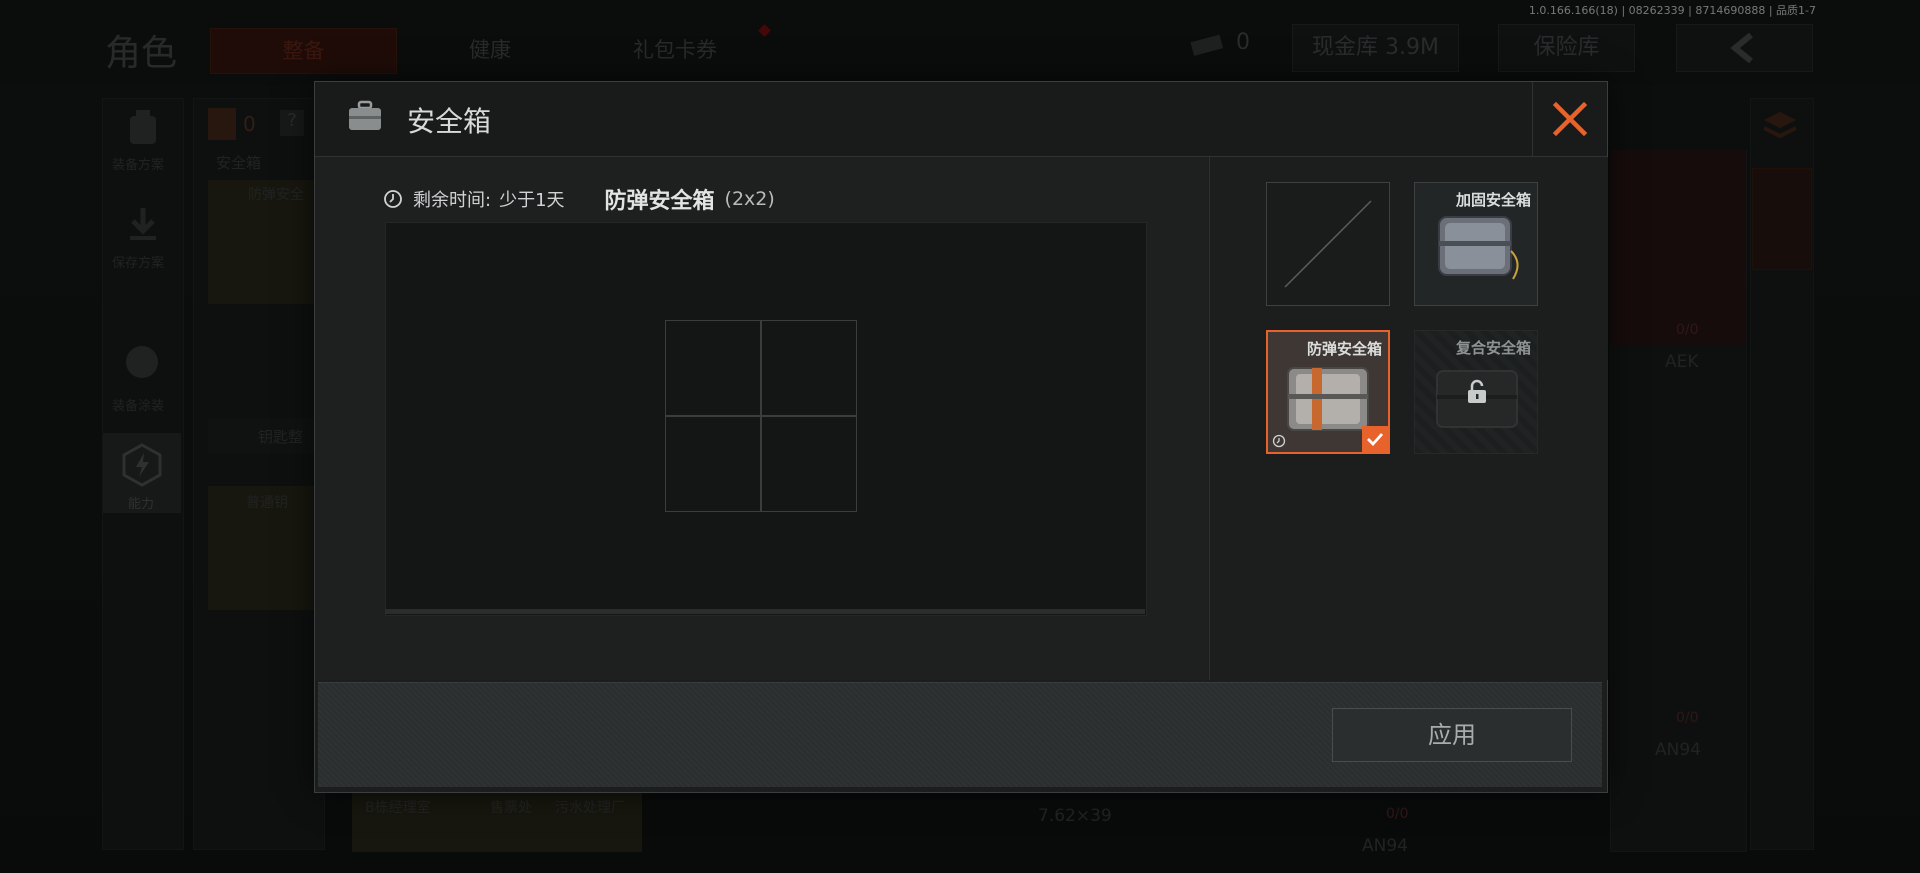 The width and height of the screenshot is (1920, 873). I want to click on case-name: 防弹安全箱, so click(659, 201).